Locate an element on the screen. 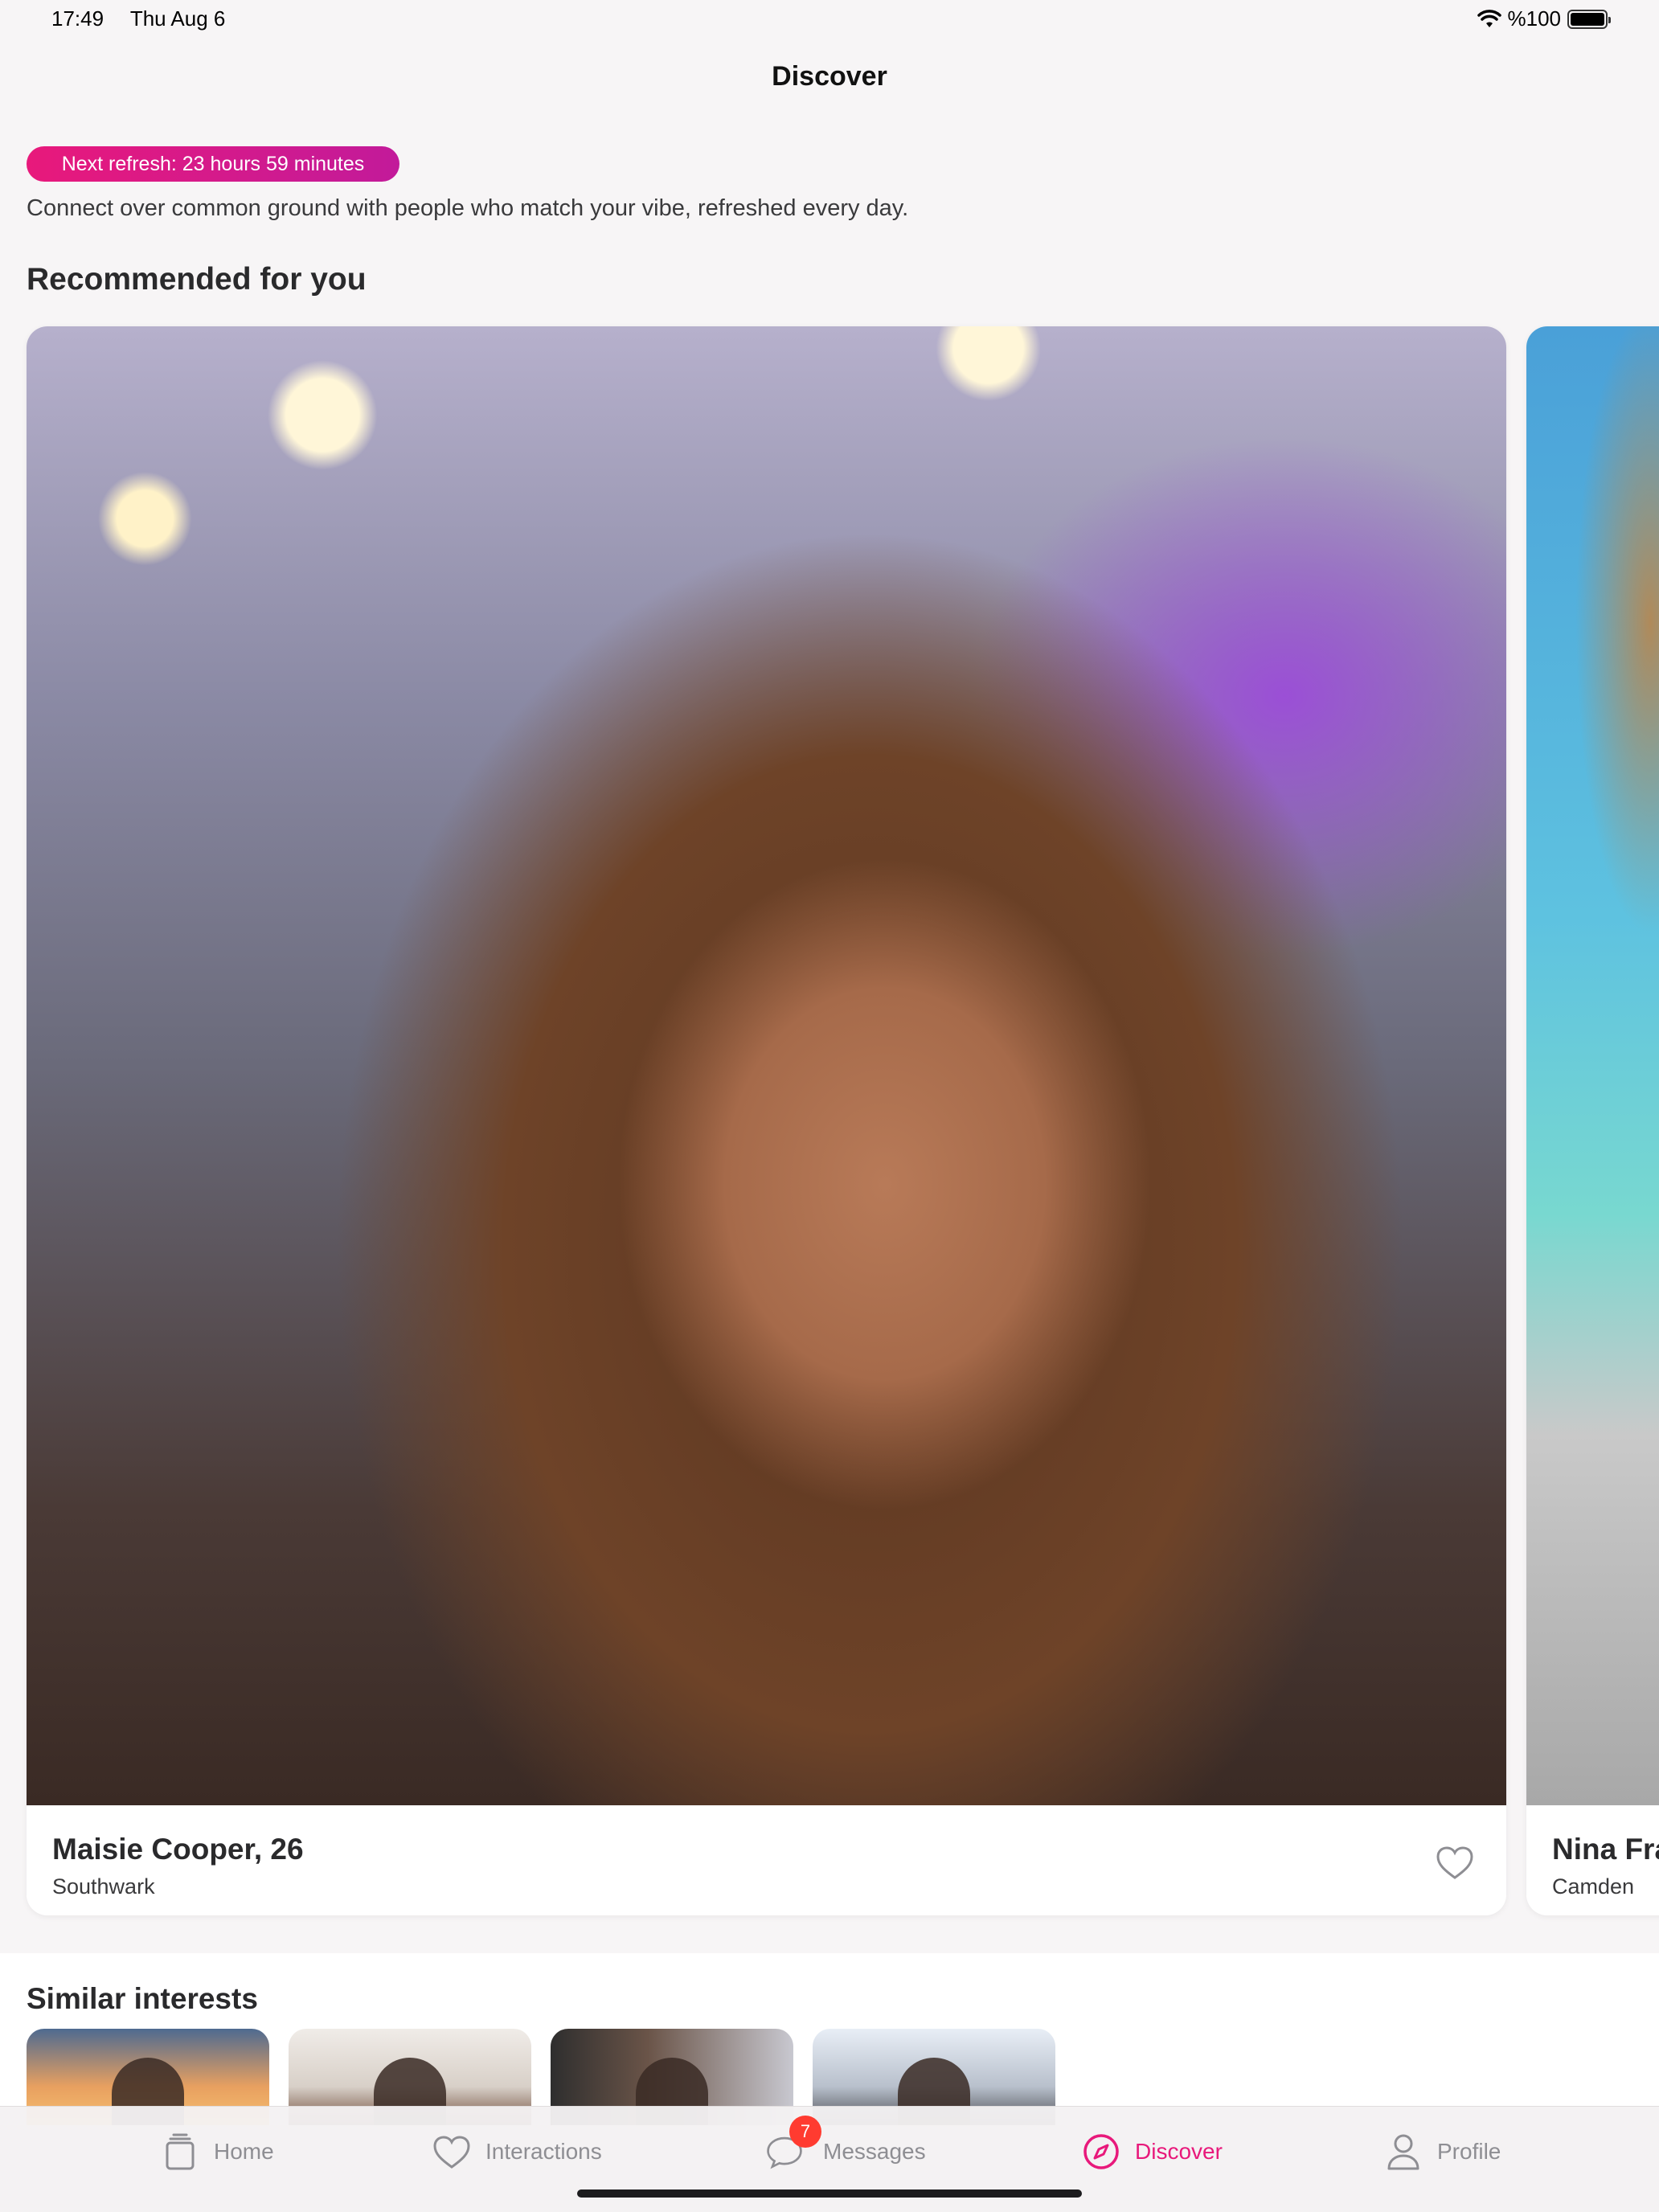 The height and width of the screenshot is (2212, 1659). tab-home: Home is located at coordinates (217, 2151).